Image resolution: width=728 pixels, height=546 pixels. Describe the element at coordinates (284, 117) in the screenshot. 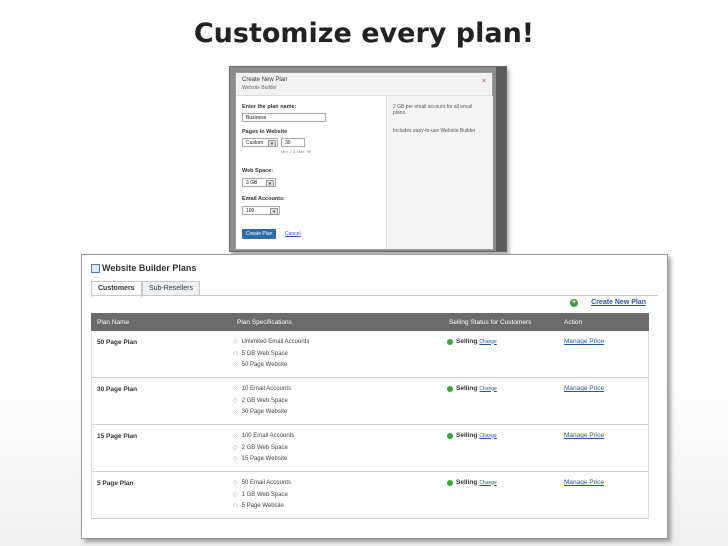

I see `plan-name-input: Business` at that location.